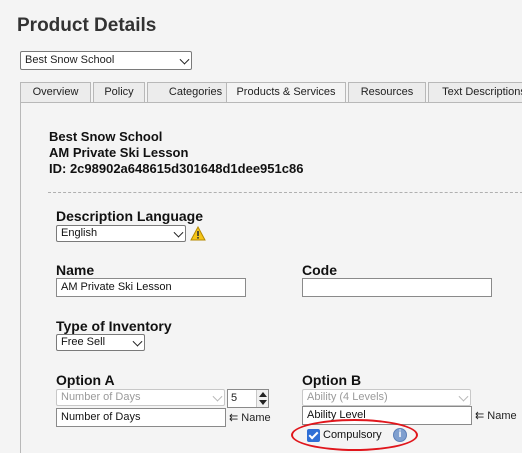 This screenshot has width=522, height=453. Describe the element at coordinates (332, 380) in the screenshot. I see `option-b-label: Option B` at that location.